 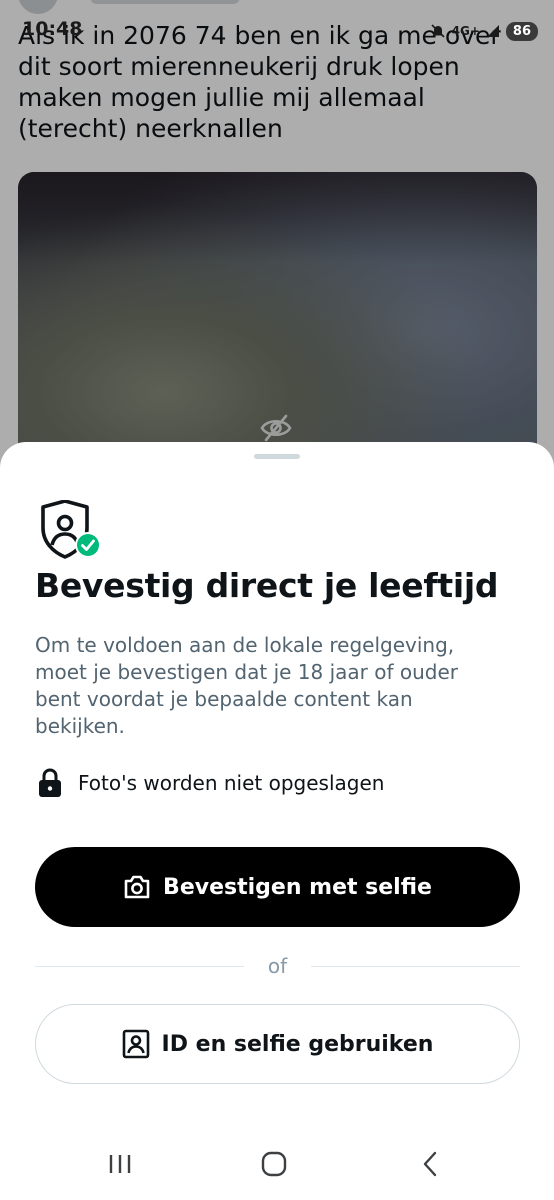 I want to click on privacy-note: Foto's worden niet opgeslagen, so click(x=211, y=783).